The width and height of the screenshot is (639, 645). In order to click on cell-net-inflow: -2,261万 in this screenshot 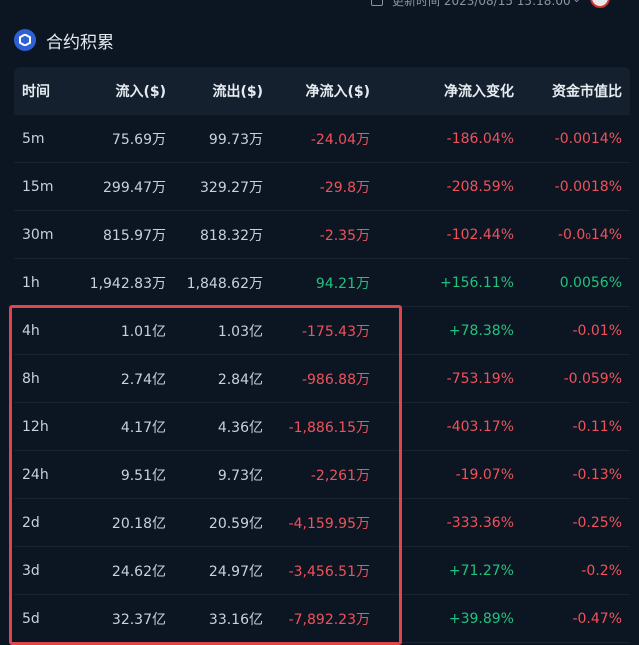, I will do `click(340, 475)`.